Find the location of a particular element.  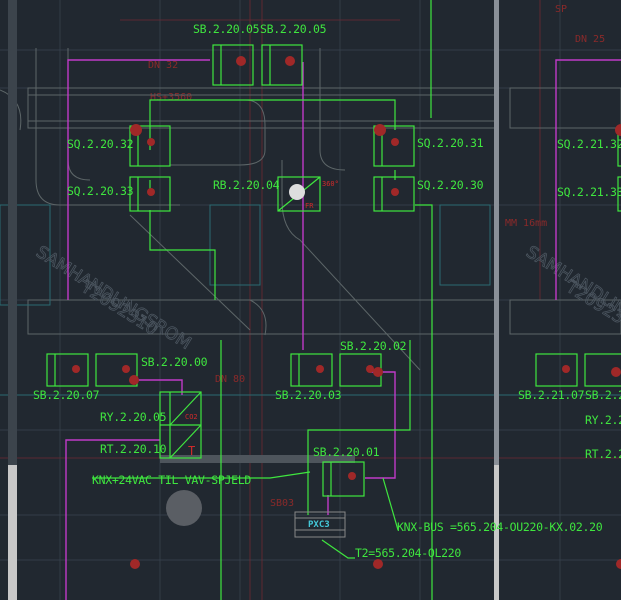

controller-pxc3: PXC3 is located at coordinates (320, 524).